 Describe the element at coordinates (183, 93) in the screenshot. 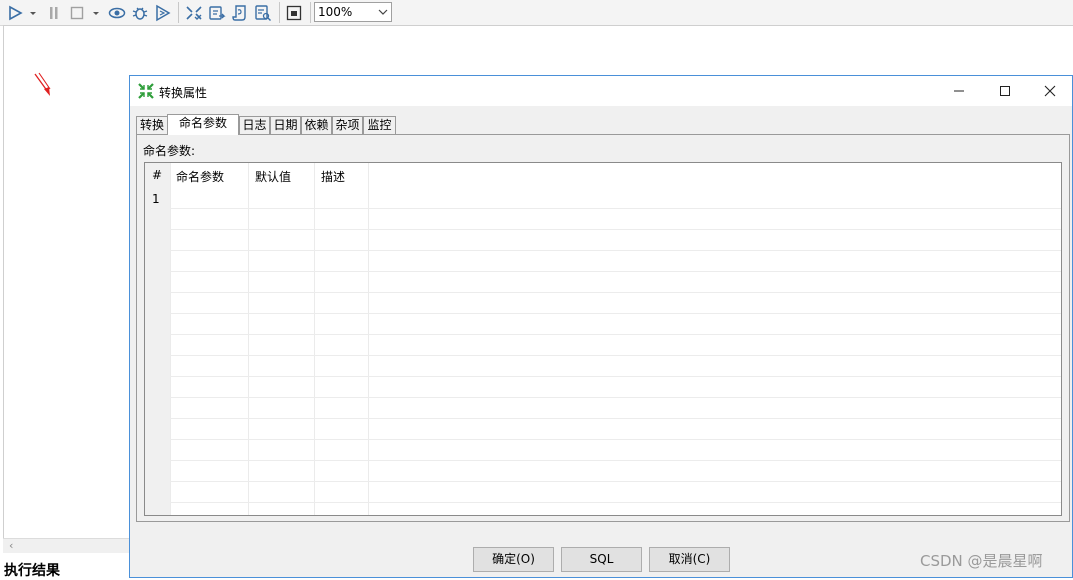

I see `dialog-title: 转换属性` at that location.